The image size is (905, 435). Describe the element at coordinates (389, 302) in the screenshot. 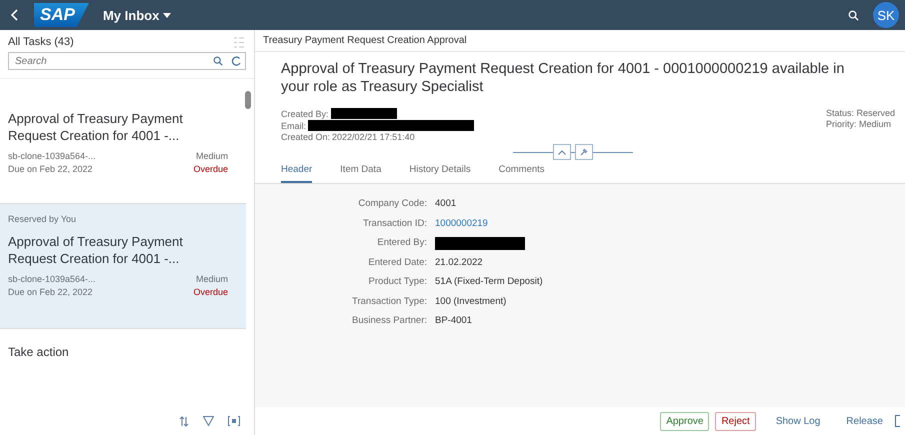

I see `field-label: Transaction Type:` at that location.